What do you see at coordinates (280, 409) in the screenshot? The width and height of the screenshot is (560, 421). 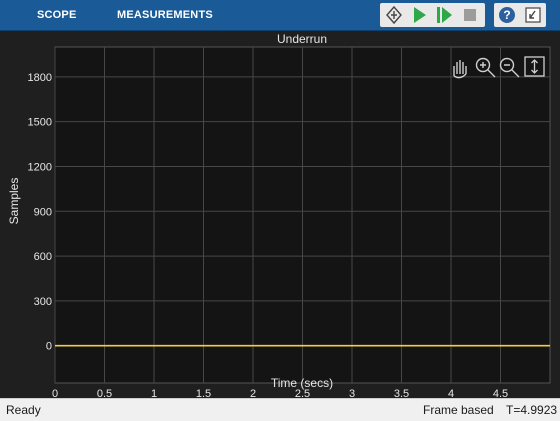 I see `status-bar: Ready Frame based T=4.9923` at bounding box center [280, 409].